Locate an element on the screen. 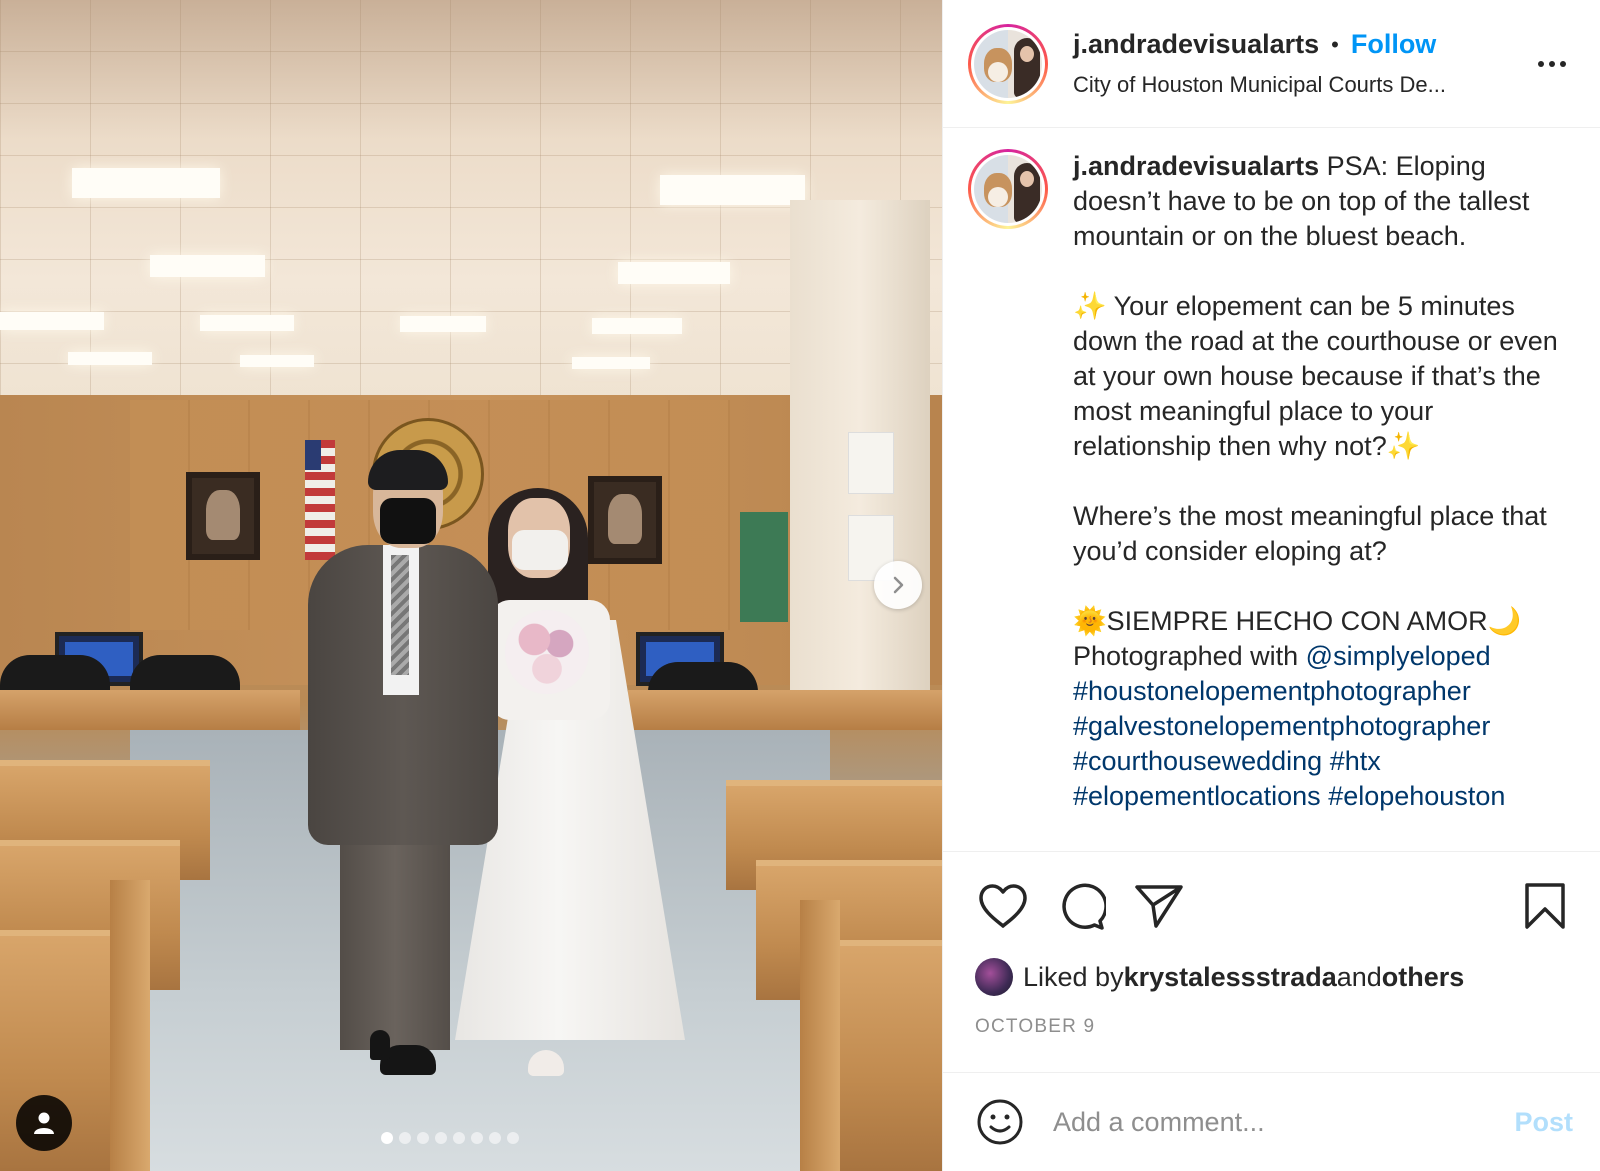 The width and height of the screenshot is (1600, 1171). hashtag-link: #houstonelopementphotographer is located at coordinates (1272, 691).